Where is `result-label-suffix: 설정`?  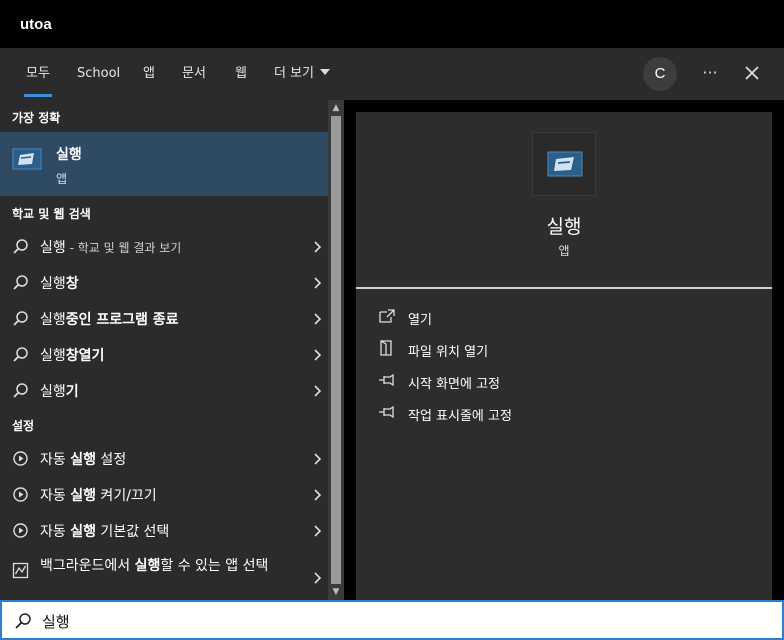 result-label-suffix: 설정 is located at coordinates (111, 460).